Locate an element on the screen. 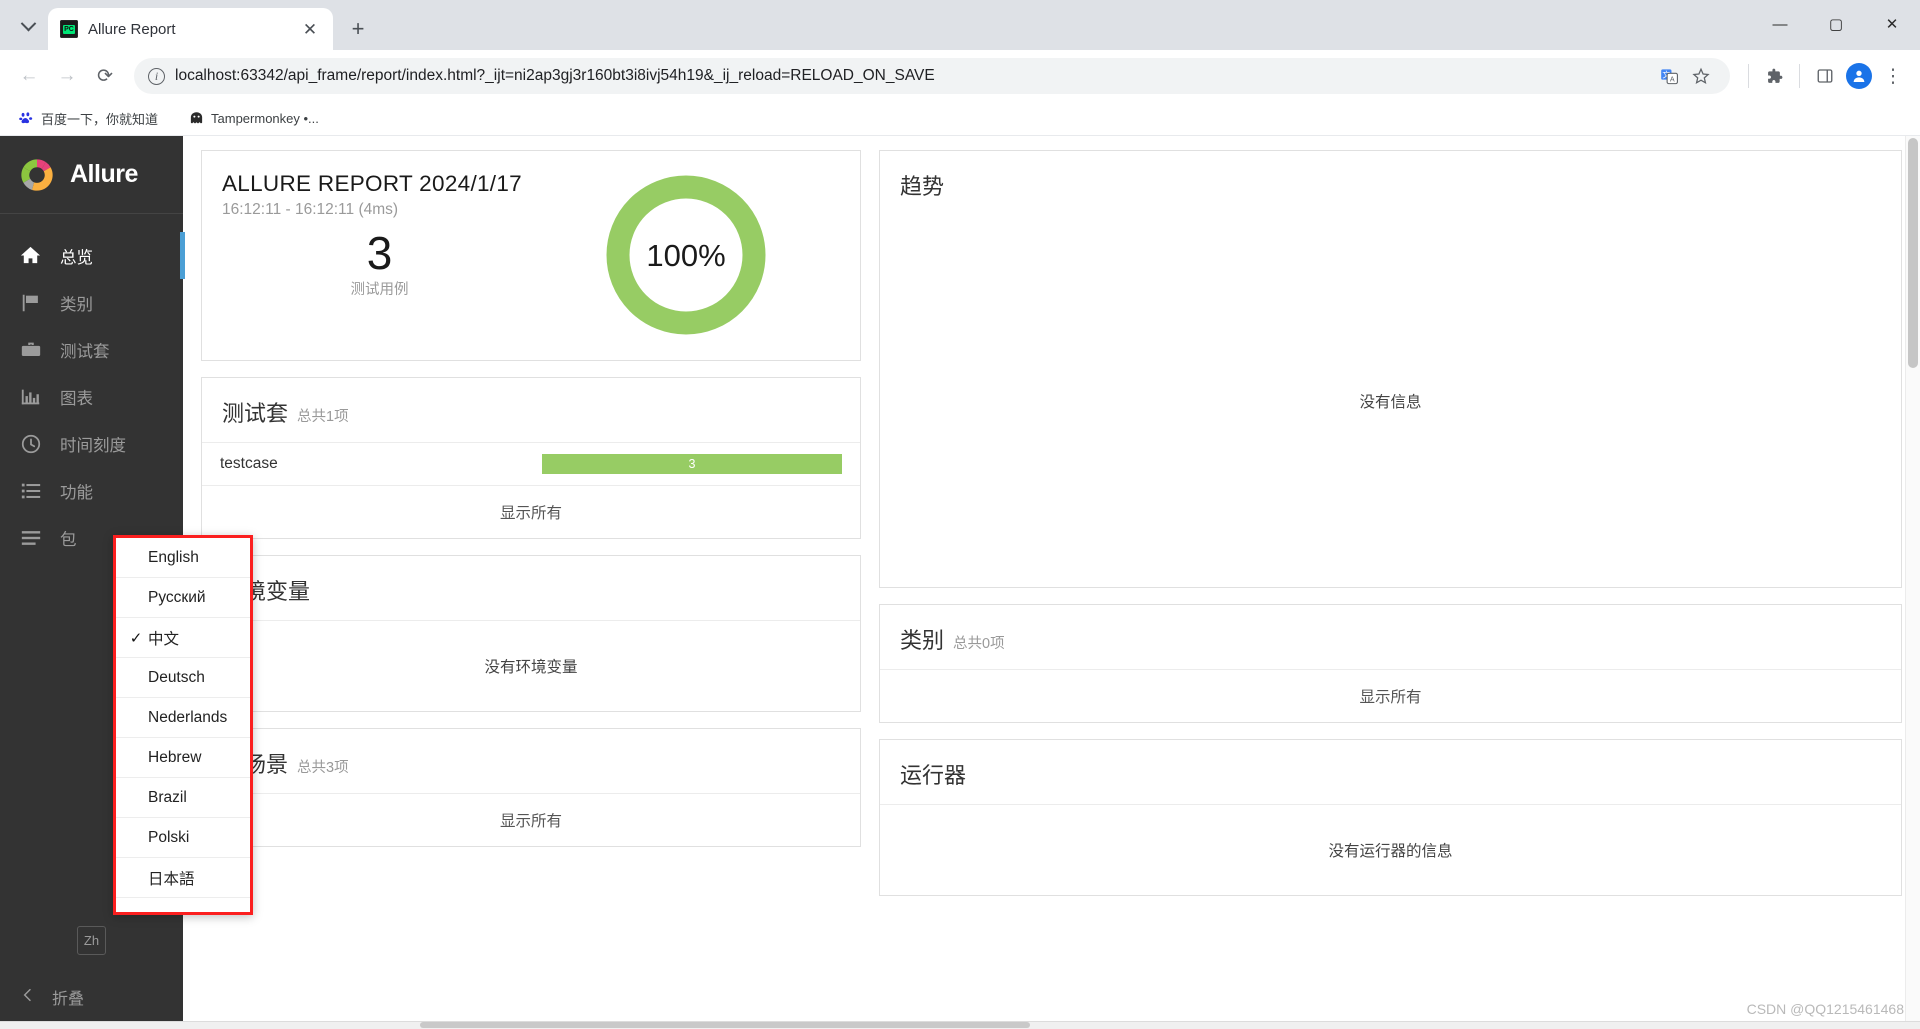  sidebar-item-label: 测试套 is located at coordinates (85, 351).